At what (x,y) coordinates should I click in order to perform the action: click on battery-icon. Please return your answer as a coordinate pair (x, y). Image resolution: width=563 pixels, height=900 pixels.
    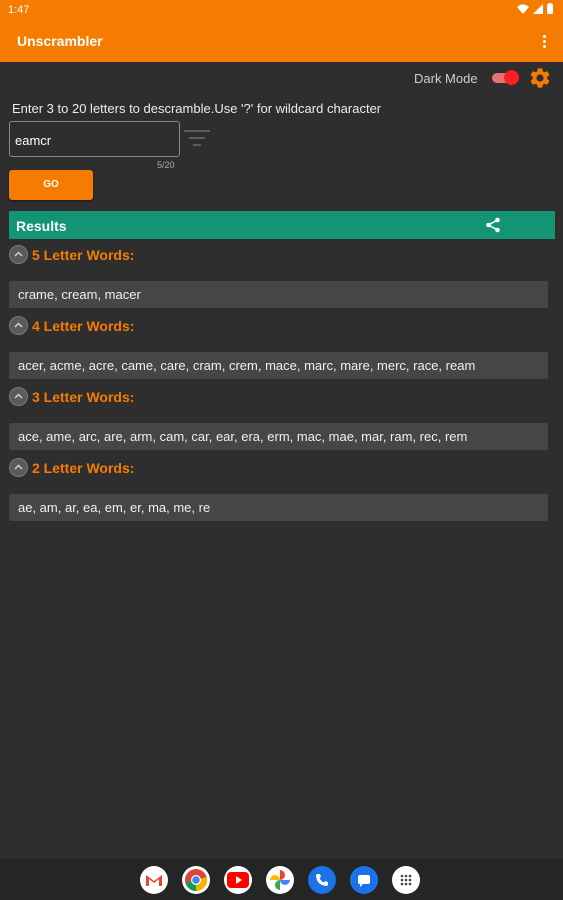
    Looking at the image, I should click on (550, 8).